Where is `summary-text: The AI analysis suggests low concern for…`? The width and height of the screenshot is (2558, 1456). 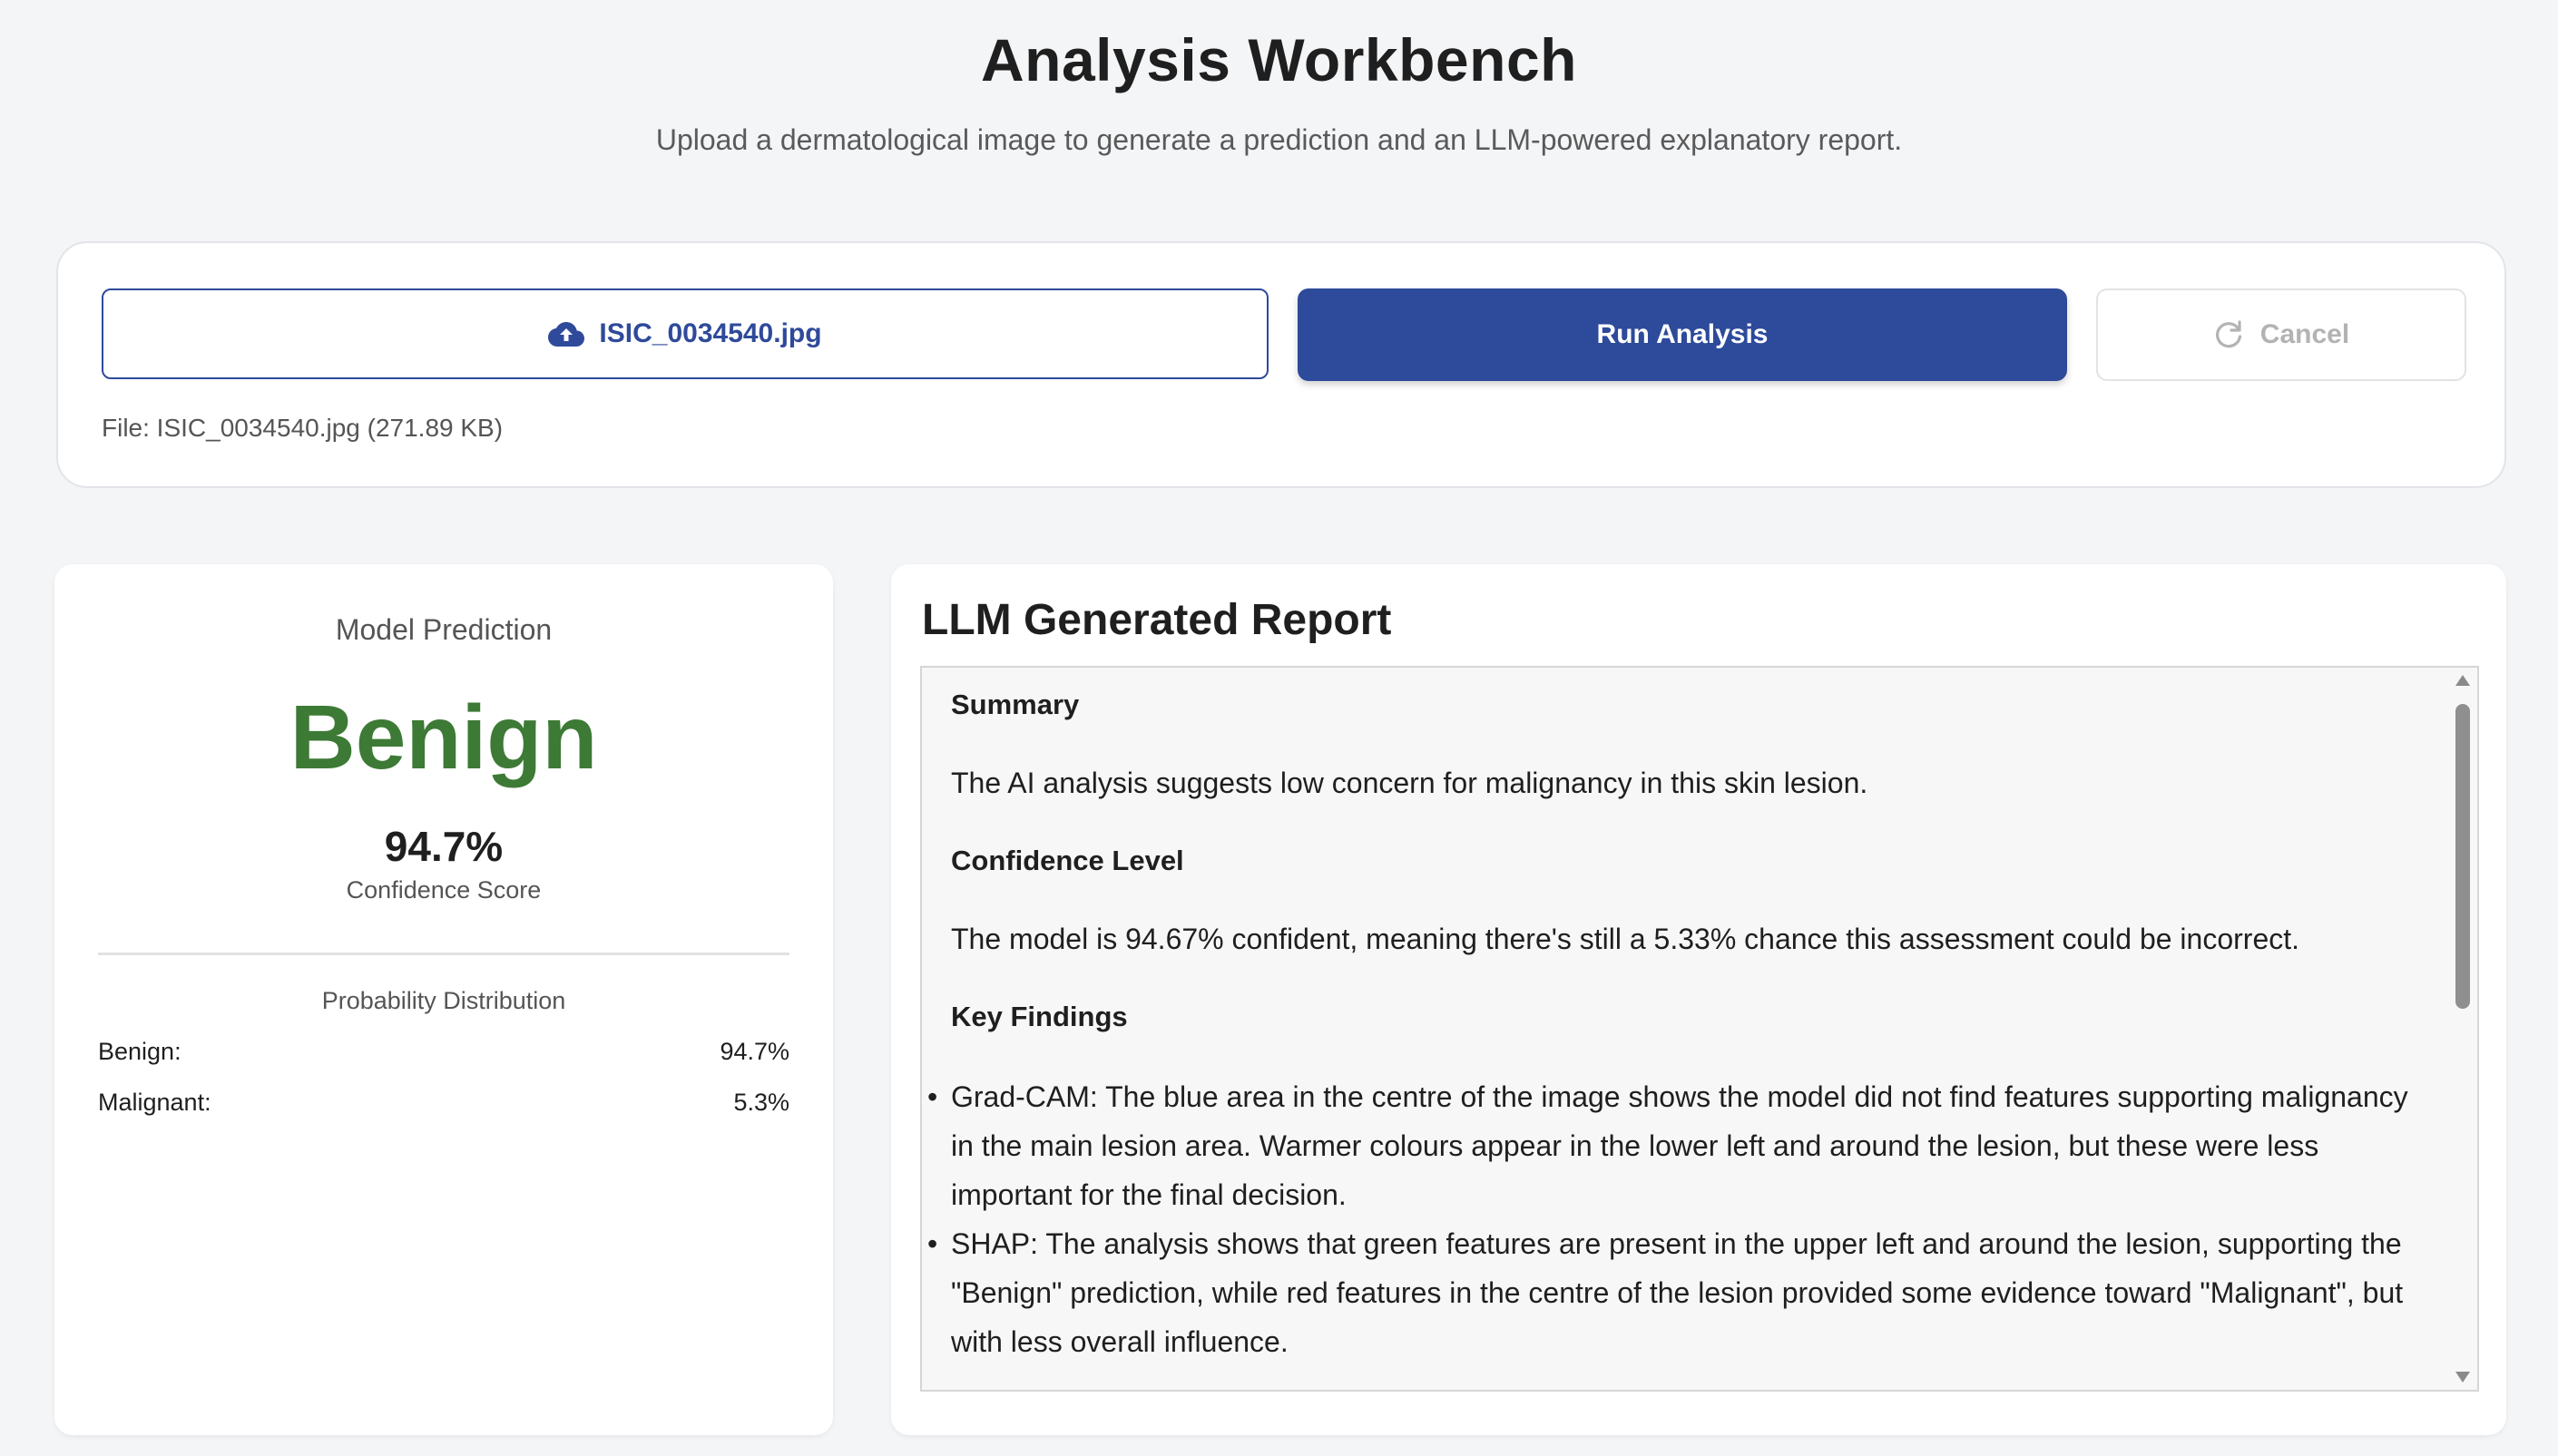
summary-text: The AI analysis suggests low concern for… is located at coordinates (1409, 783).